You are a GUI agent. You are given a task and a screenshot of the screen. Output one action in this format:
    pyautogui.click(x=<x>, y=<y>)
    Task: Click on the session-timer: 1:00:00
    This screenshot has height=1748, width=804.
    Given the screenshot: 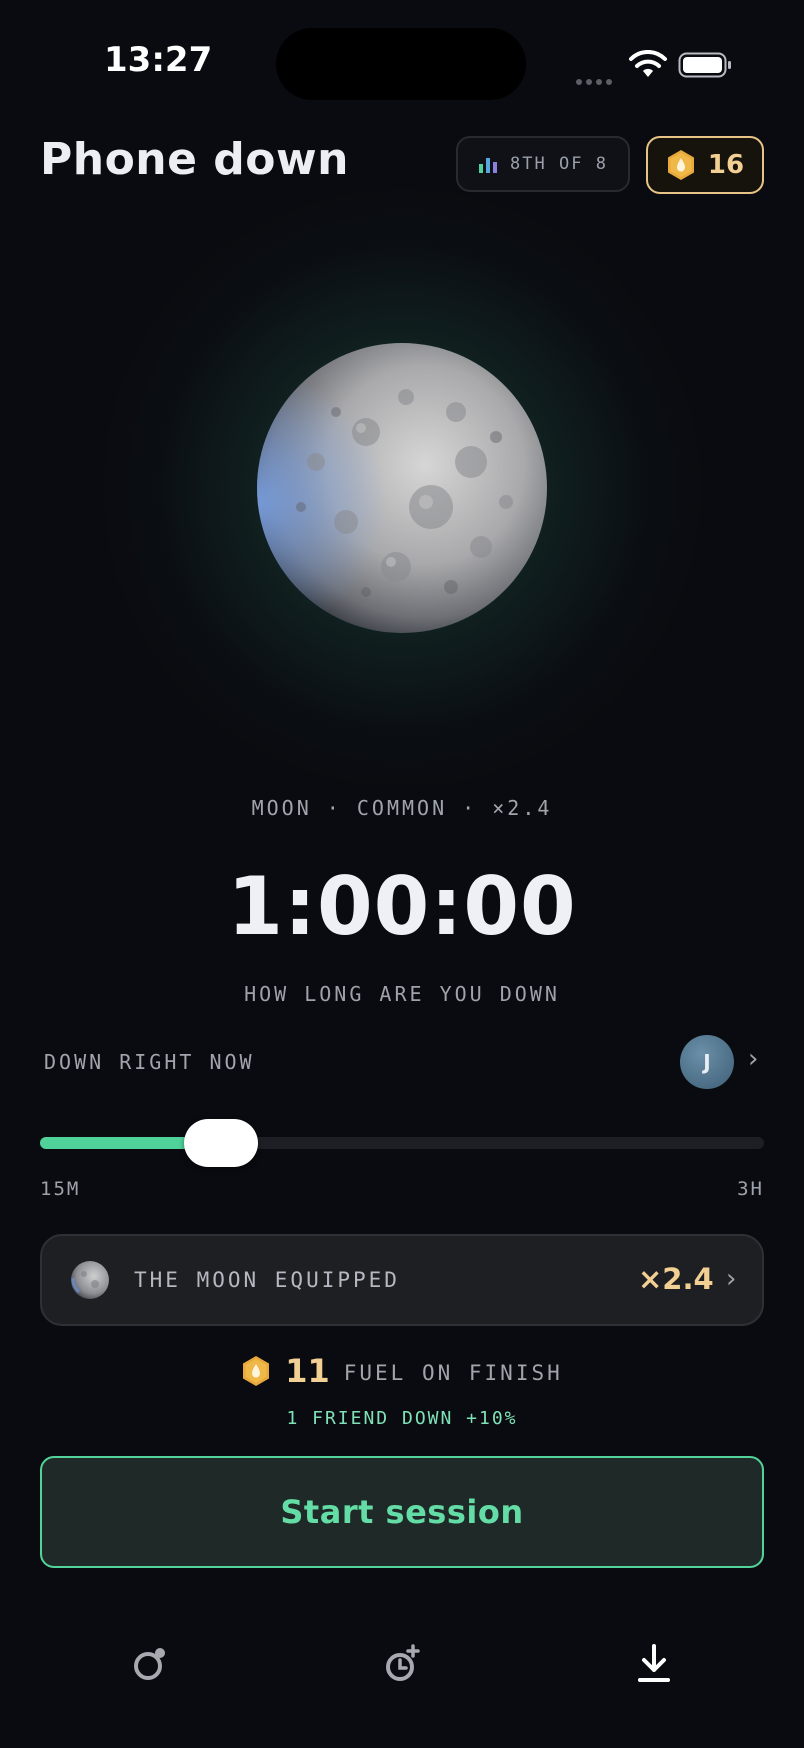 What is the action you would take?
    pyautogui.click(x=402, y=906)
    